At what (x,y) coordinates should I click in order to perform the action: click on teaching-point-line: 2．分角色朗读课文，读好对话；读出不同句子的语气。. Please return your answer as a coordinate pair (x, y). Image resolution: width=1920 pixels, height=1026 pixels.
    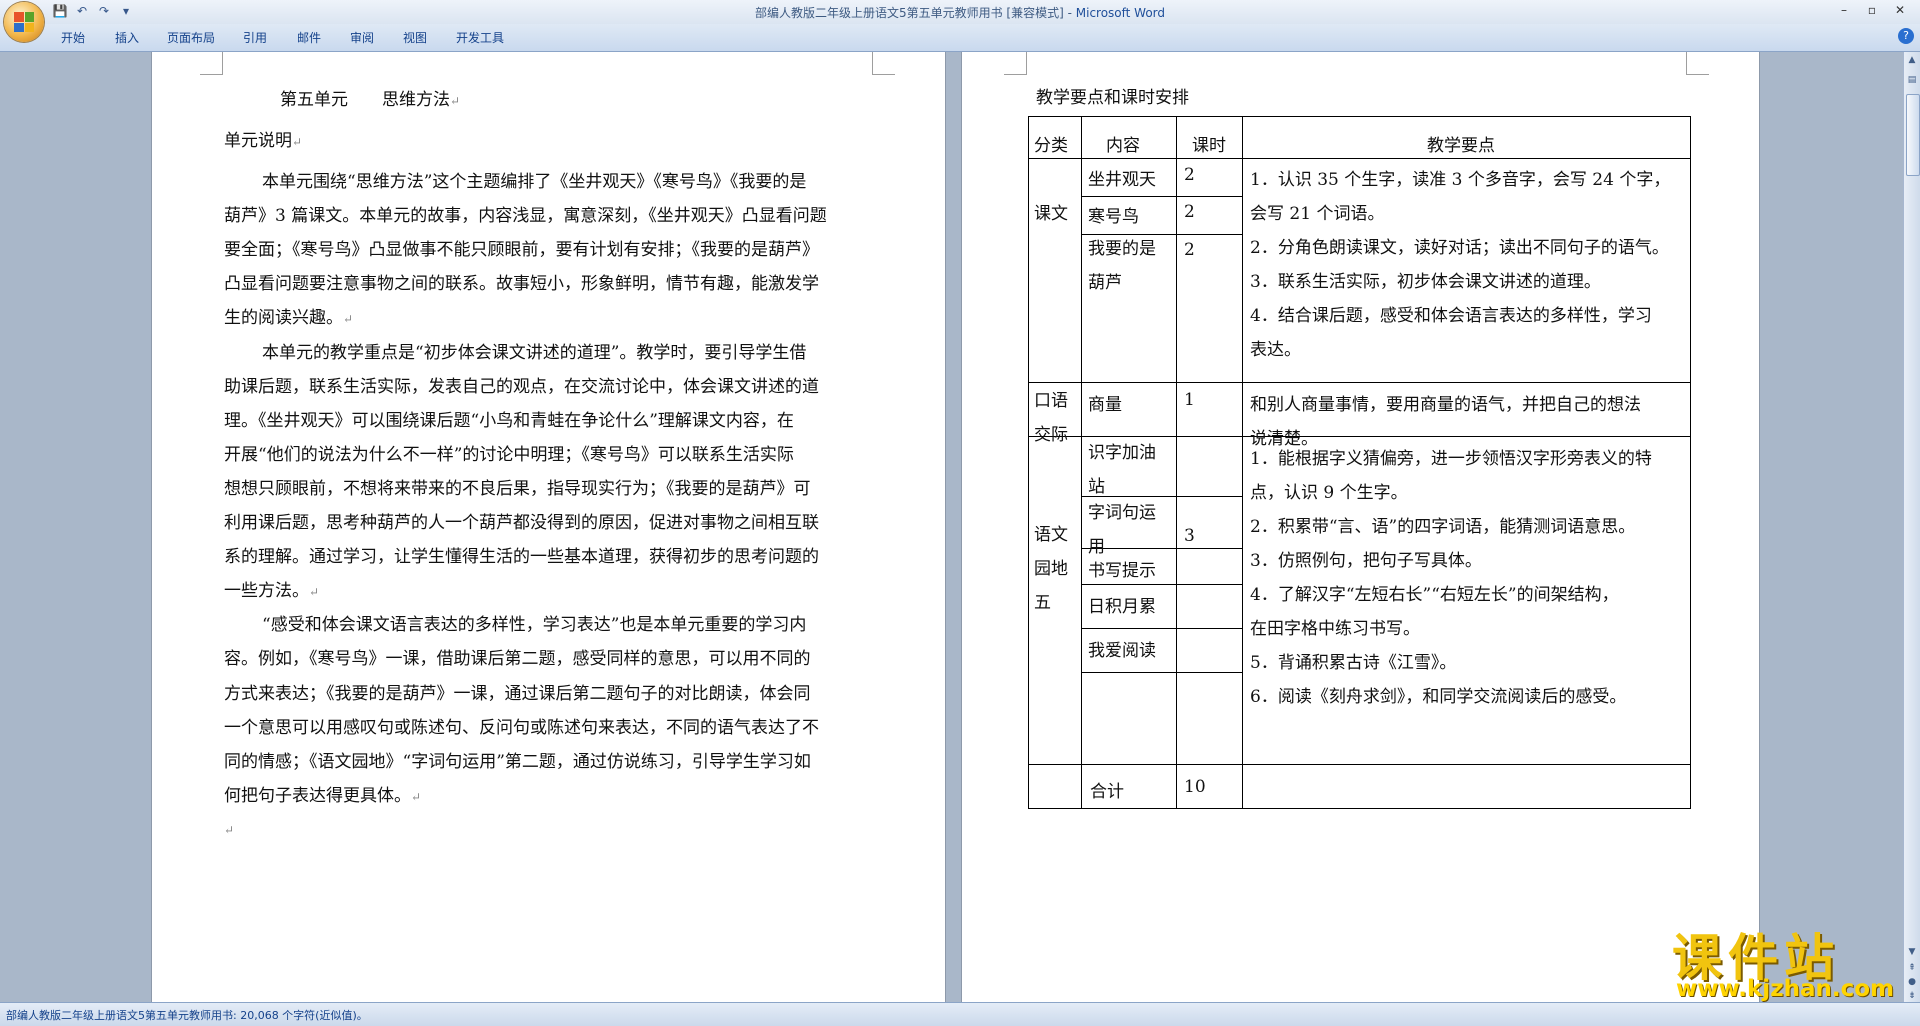
    Looking at the image, I should click on (1459, 248).